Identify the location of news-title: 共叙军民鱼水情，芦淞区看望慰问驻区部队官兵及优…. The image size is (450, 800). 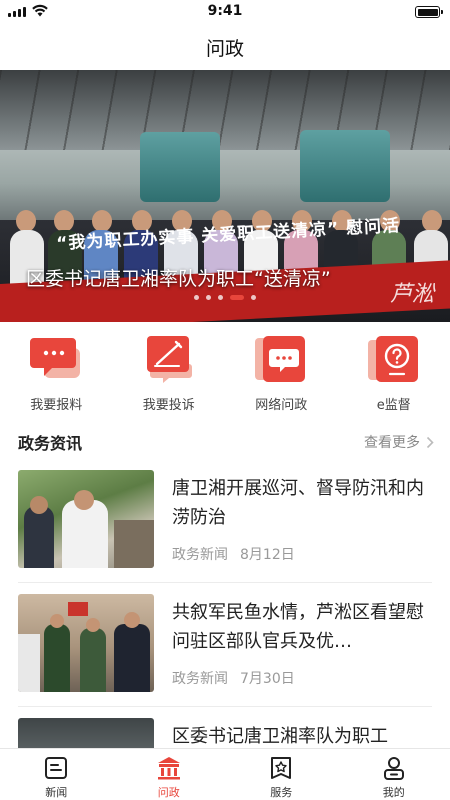
(298, 627).